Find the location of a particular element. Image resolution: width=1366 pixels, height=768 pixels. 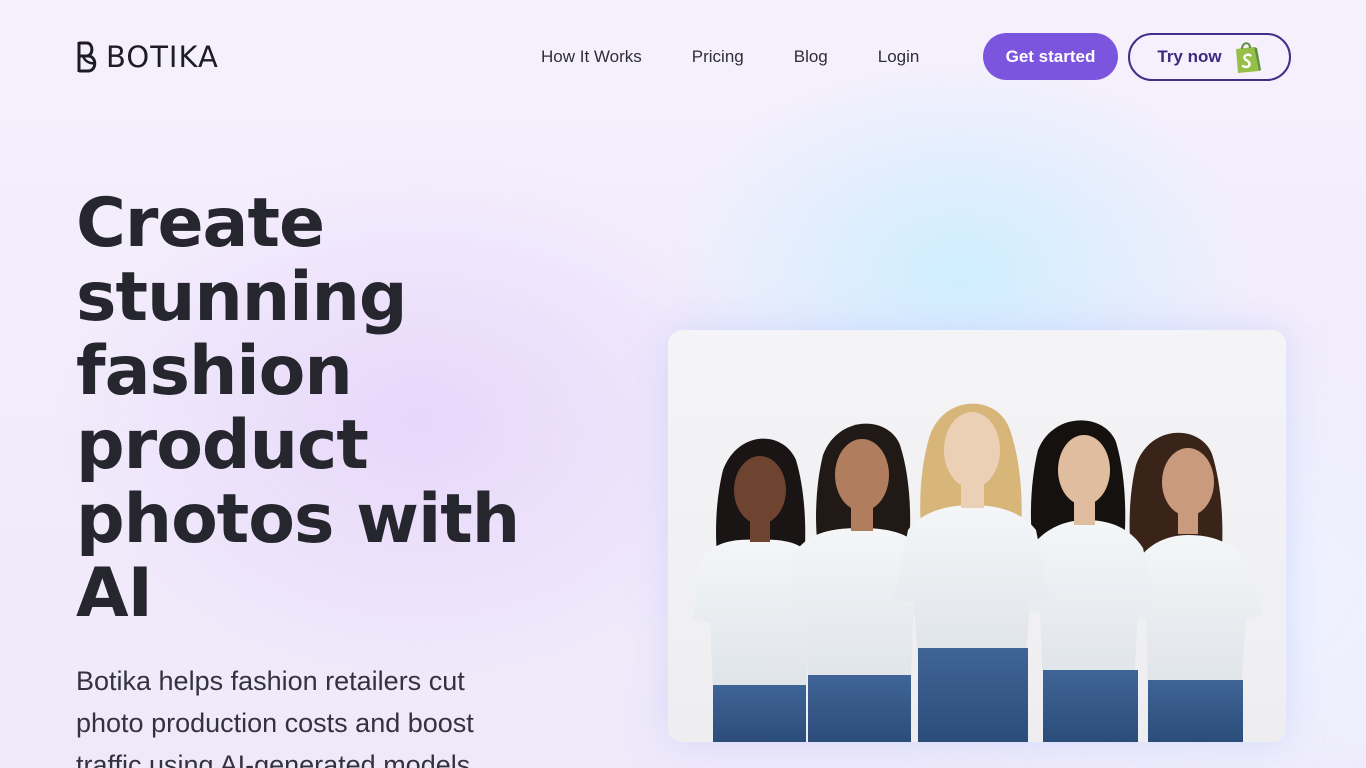

hero-title-line: AI is located at coordinates (114, 593).